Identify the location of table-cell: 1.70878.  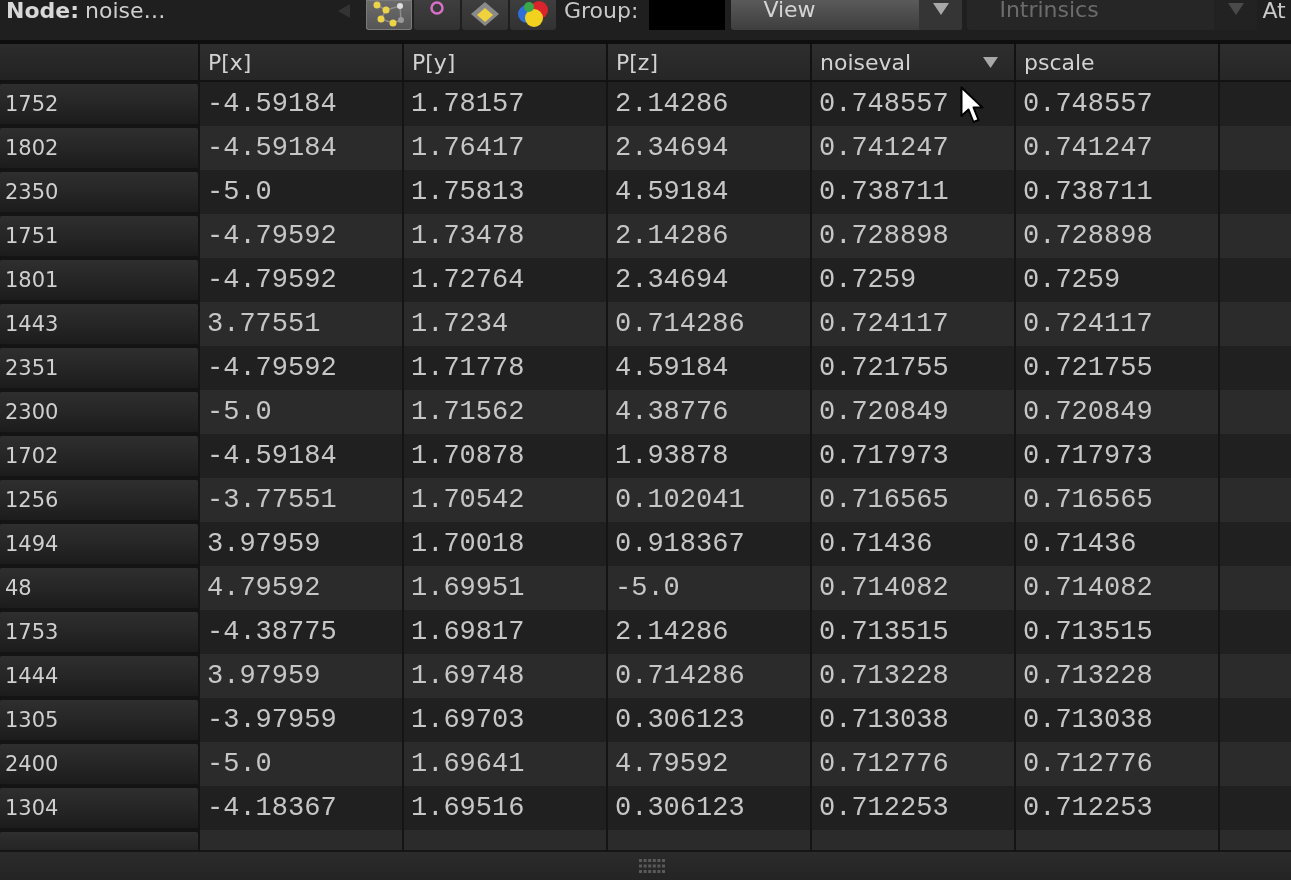
(505, 456).